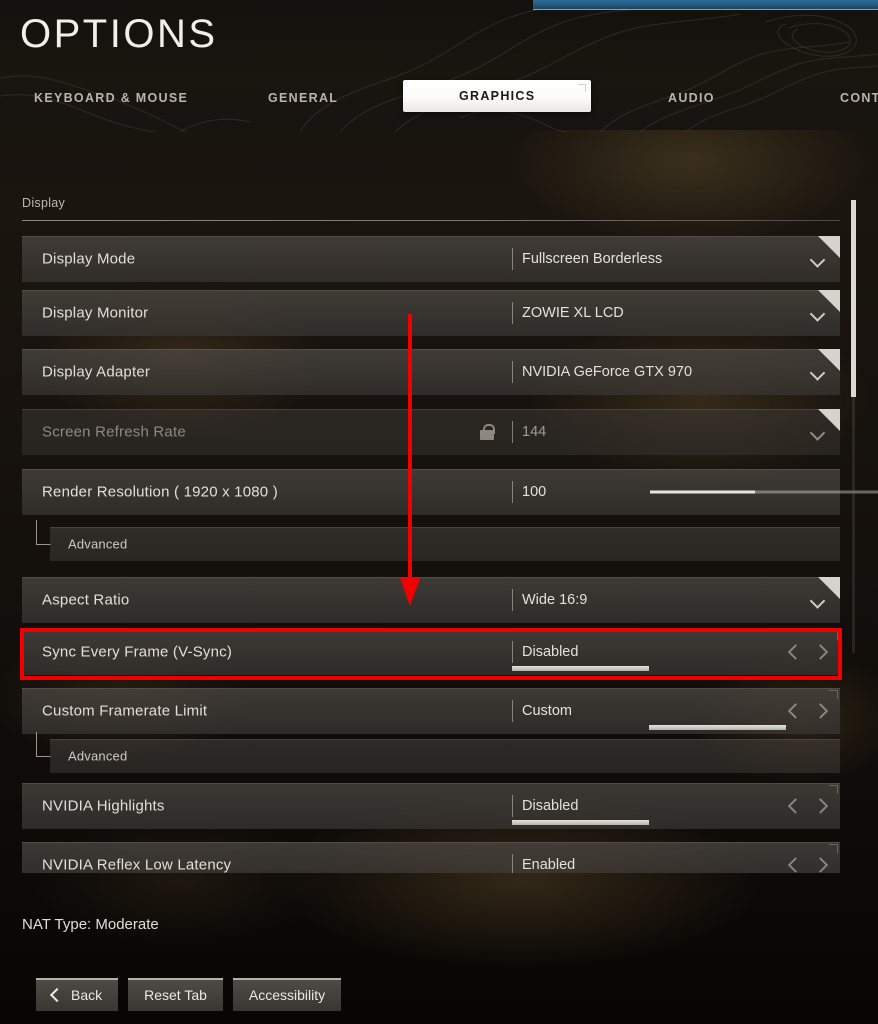 The height and width of the screenshot is (1024, 878). What do you see at coordinates (431, 432) in the screenshot?
I see `setting-row-screen-refresh-rate: Screen Refresh Rate 144` at bounding box center [431, 432].